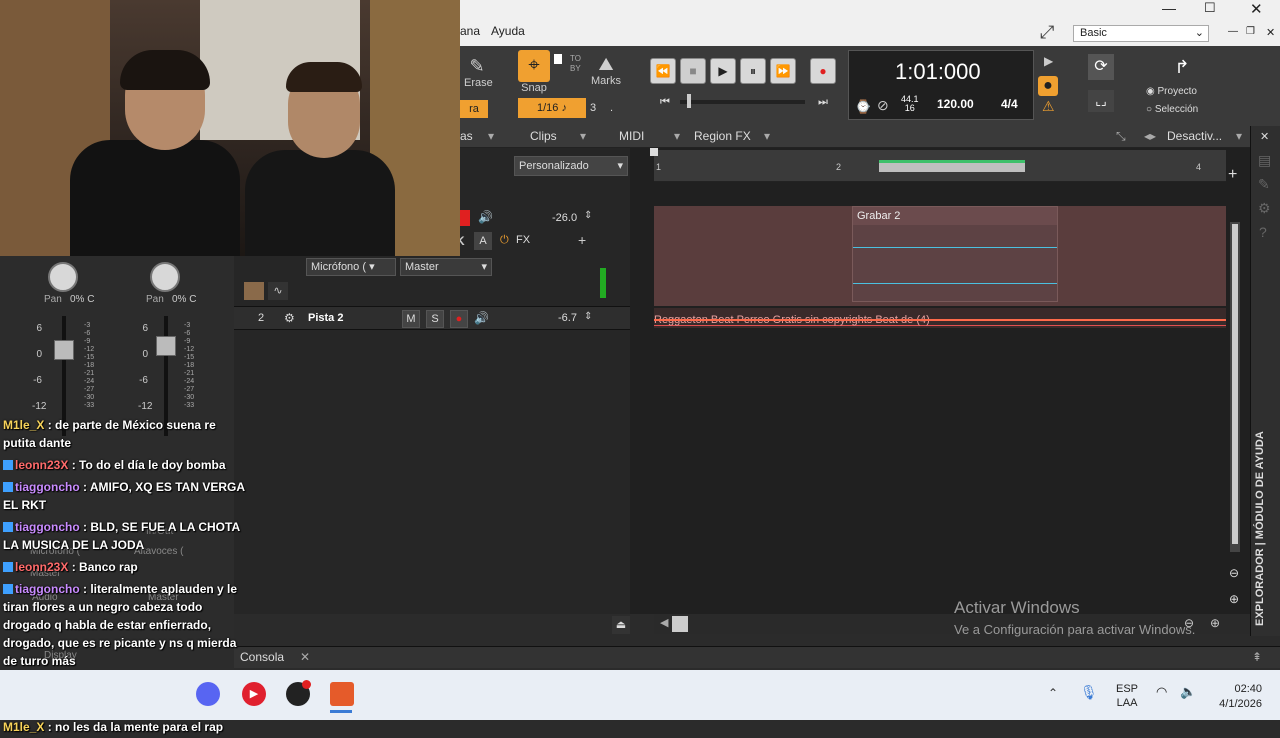 The image size is (1280, 738). What do you see at coordinates (1121, 136) in the screenshot?
I see `snap-grid-icon: ⤡` at bounding box center [1121, 136].